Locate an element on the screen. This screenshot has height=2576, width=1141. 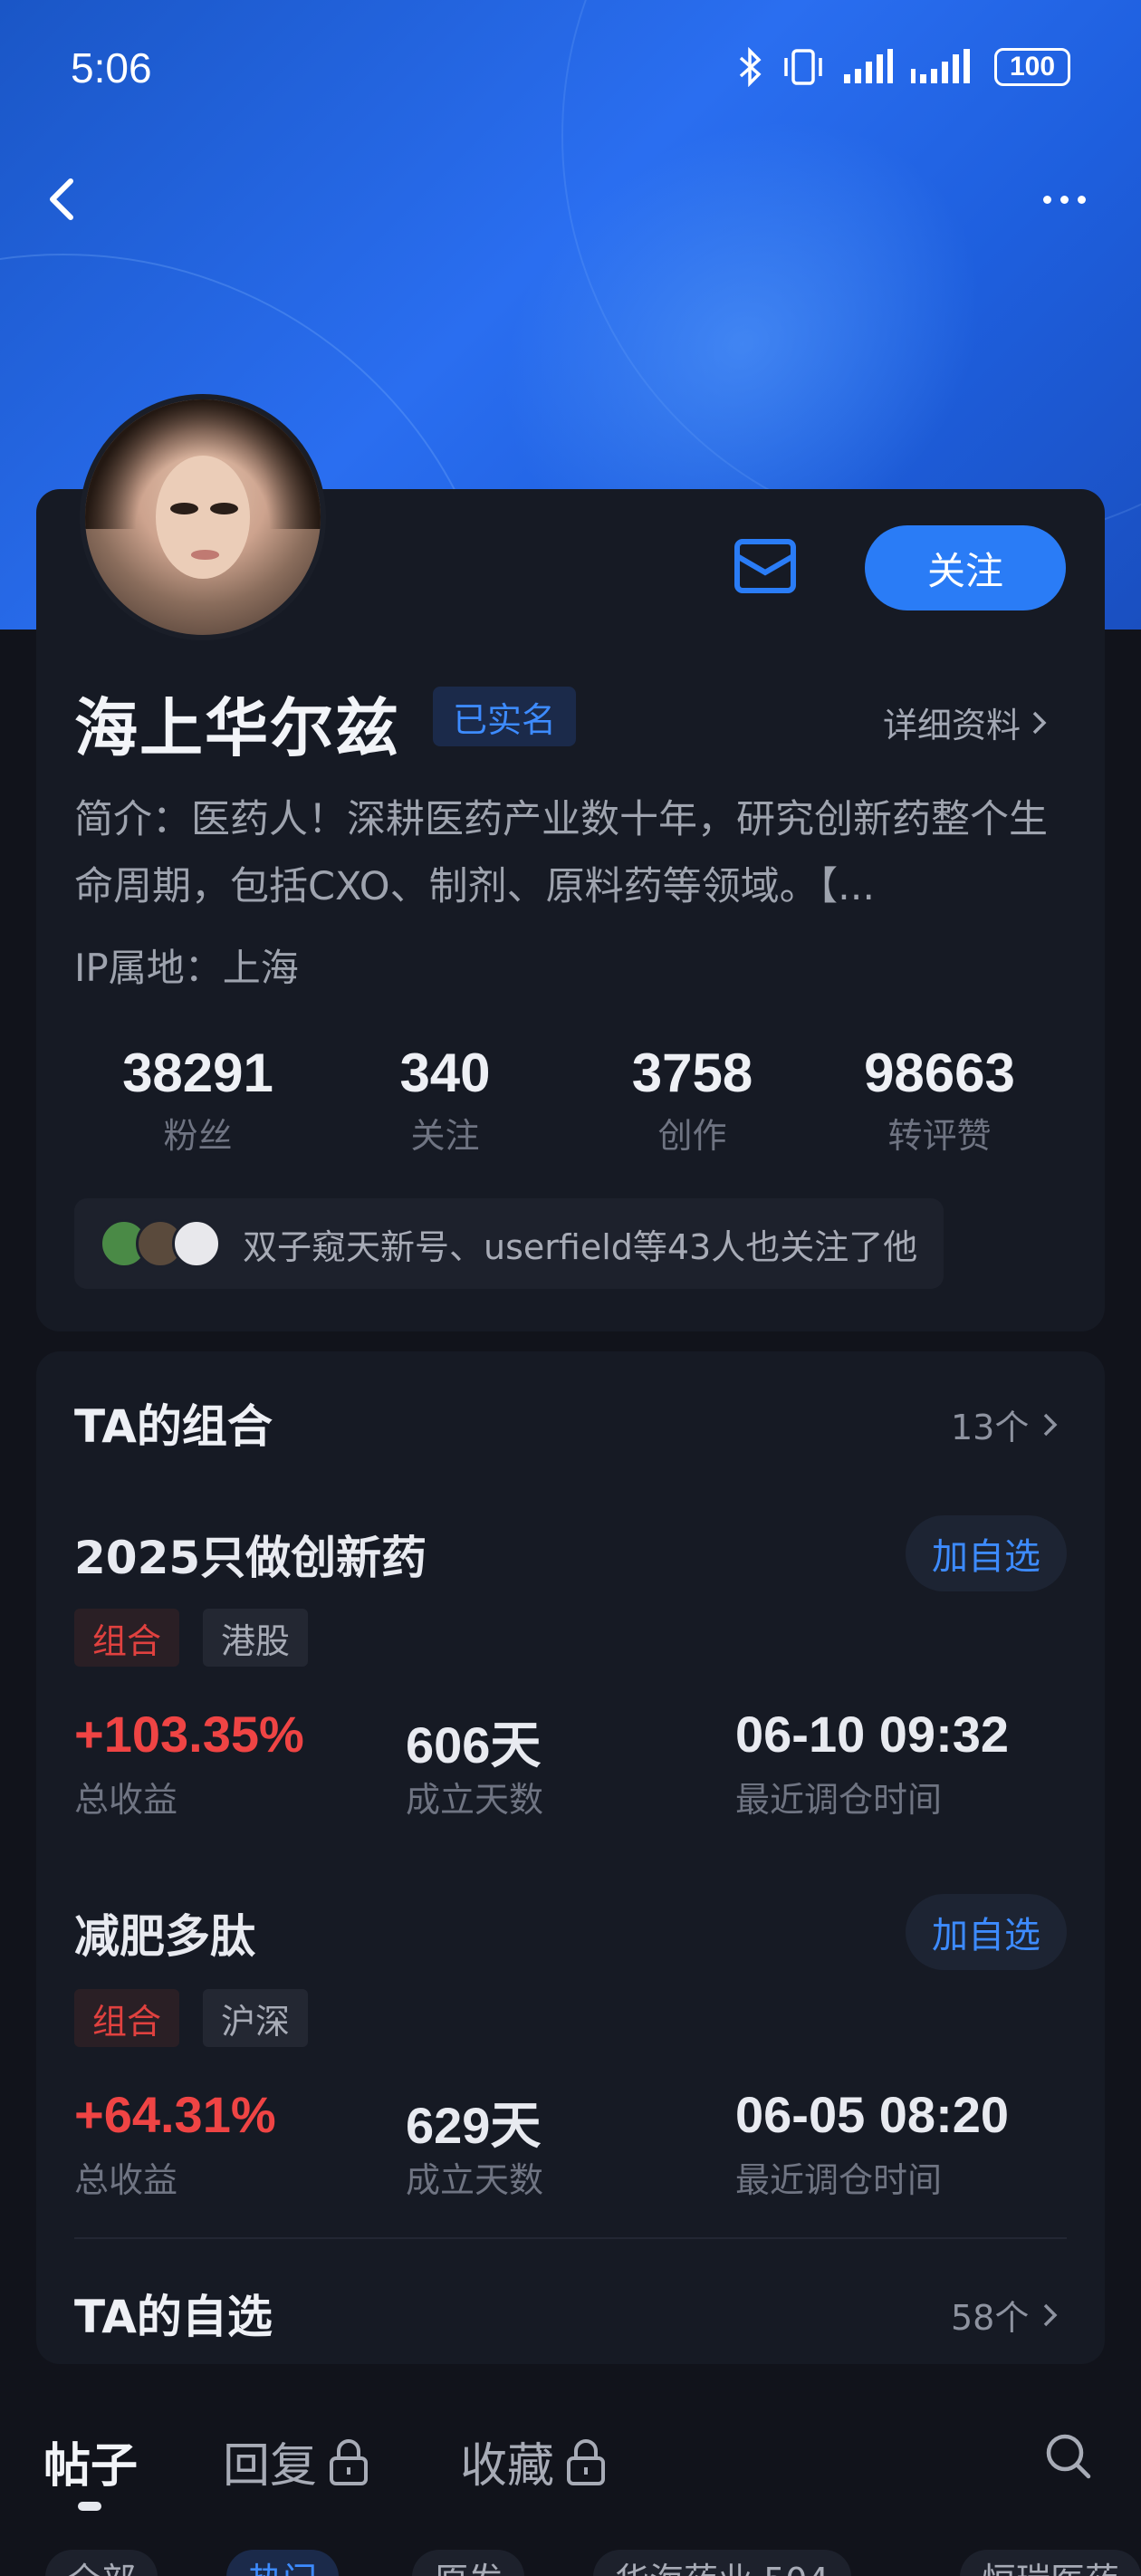
mutual-avatars is located at coordinates (160, 1243).